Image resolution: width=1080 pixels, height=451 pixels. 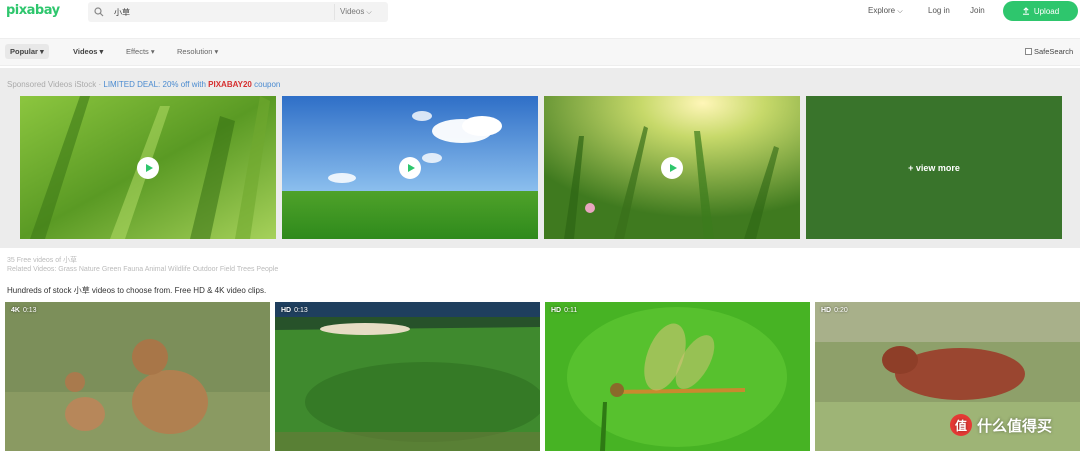 What do you see at coordinates (246, 269) in the screenshot?
I see `related-tag: Trees` at bounding box center [246, 269].